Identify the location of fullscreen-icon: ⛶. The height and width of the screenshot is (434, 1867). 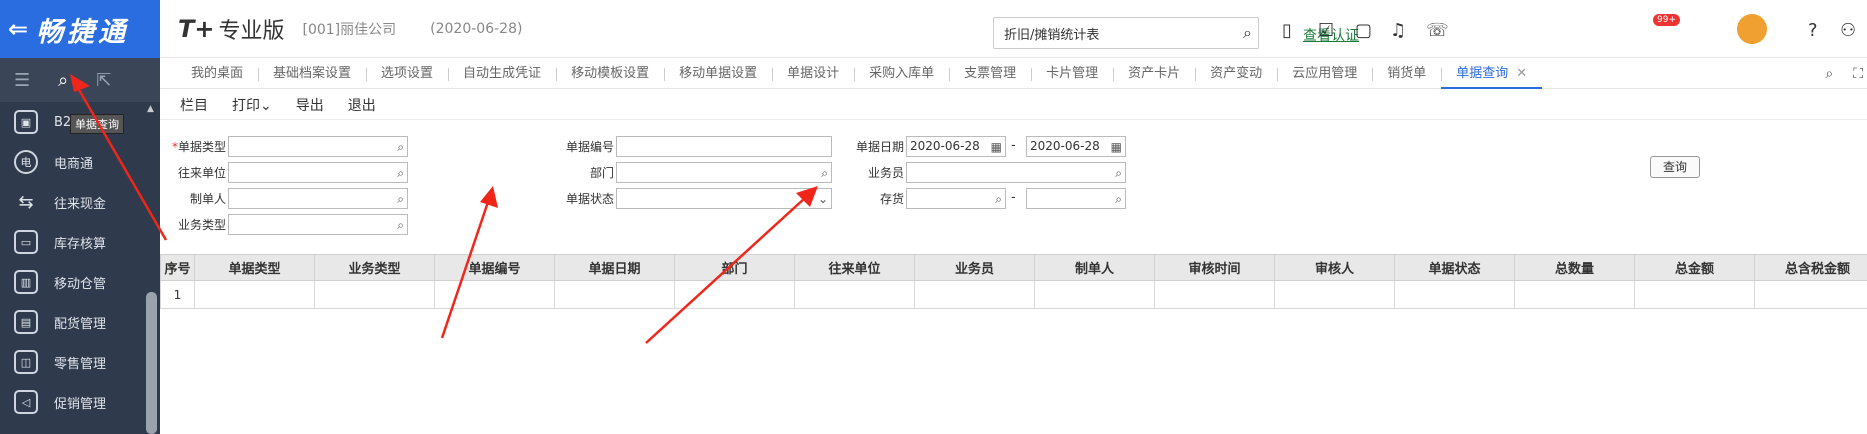
(1858, 74).